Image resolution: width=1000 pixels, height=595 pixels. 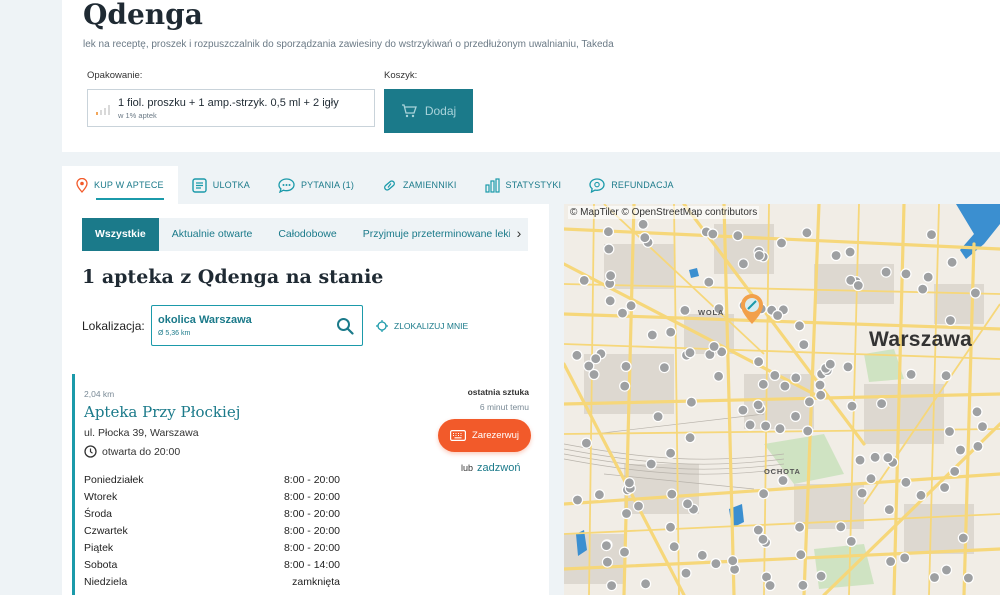 I want to click on filter-all: Wszystkie, so click(x=120, y=234).